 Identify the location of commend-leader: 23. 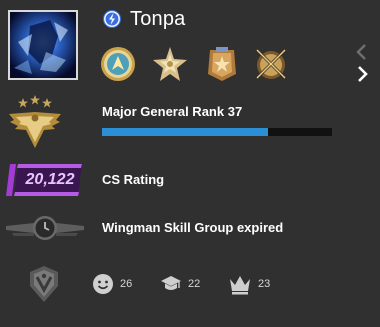
(249, 284).